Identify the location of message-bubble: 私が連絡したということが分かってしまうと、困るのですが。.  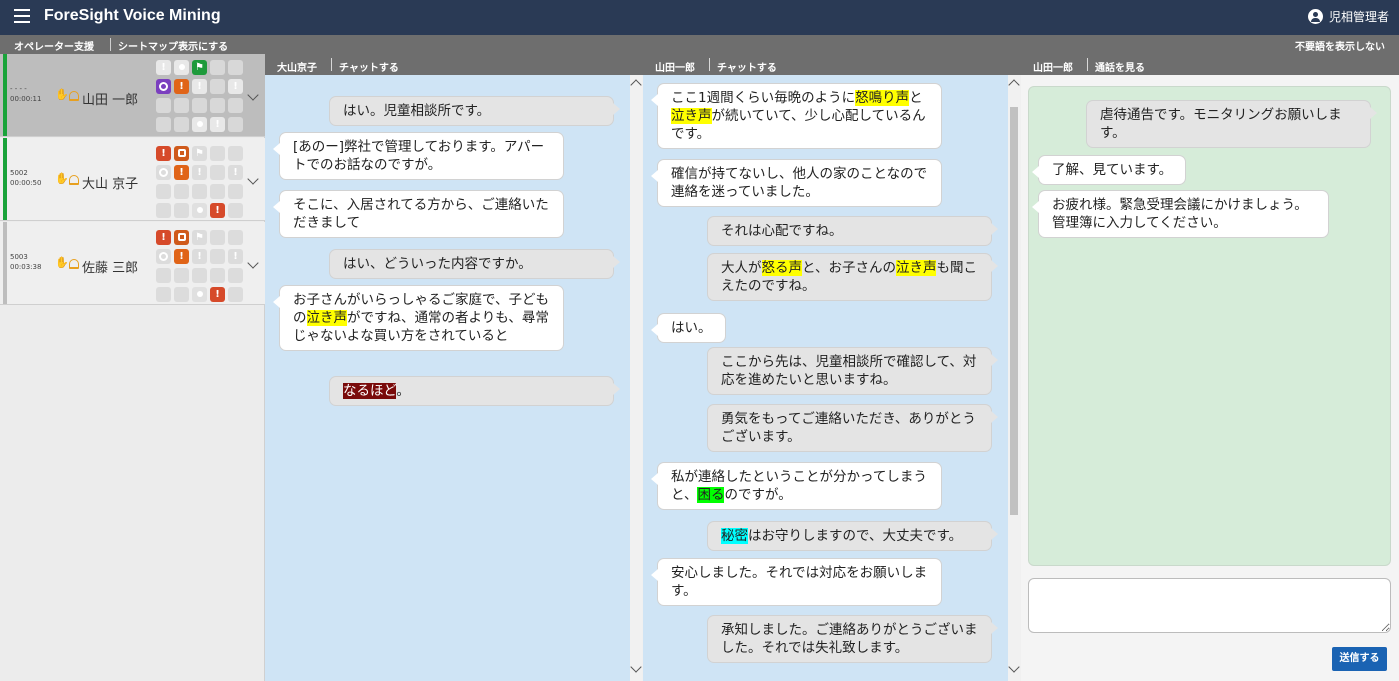
(796, 486).